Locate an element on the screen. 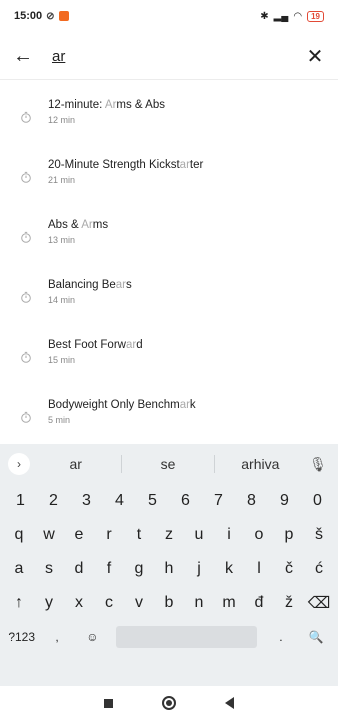  notification-icon is located at coordinates (63, 16).